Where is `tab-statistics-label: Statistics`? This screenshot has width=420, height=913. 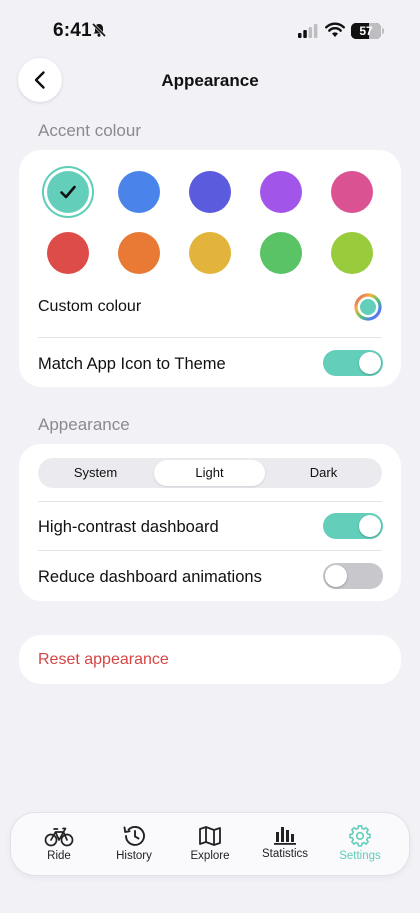 tab-statistics-label: Statistics is located at coordinates (284, 854).